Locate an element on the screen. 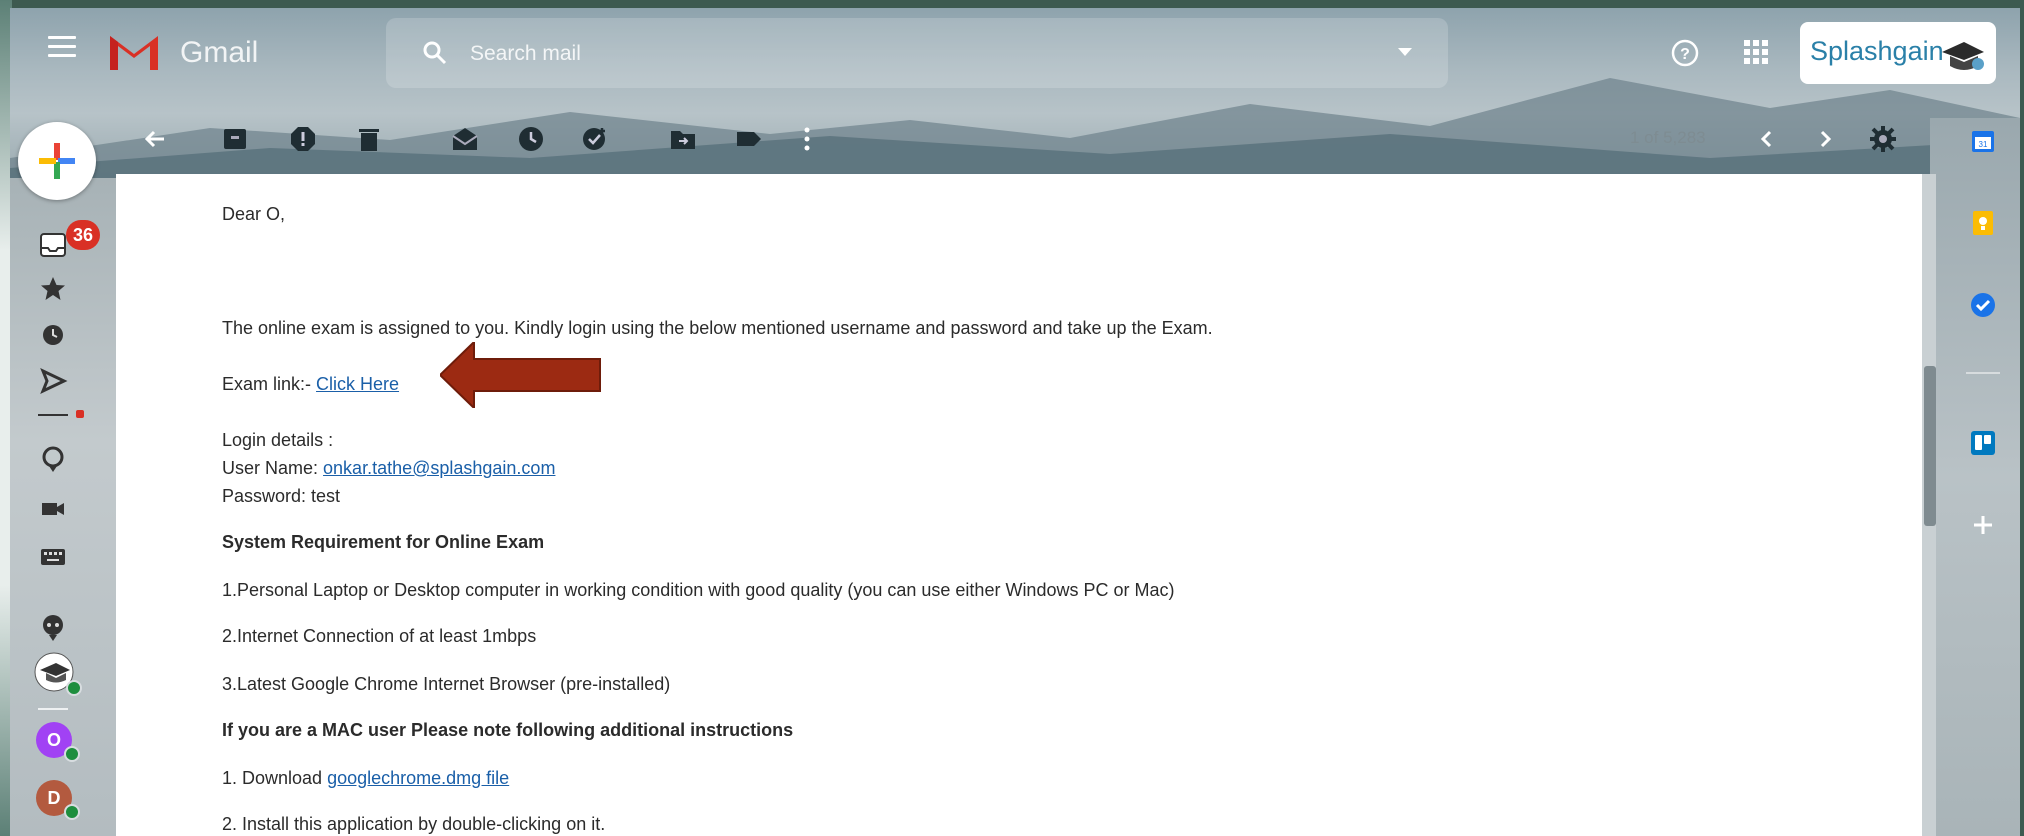 The height and width of the screenshot is (836, 2024). mark-unread-icon is located at coordinates (465, 139).